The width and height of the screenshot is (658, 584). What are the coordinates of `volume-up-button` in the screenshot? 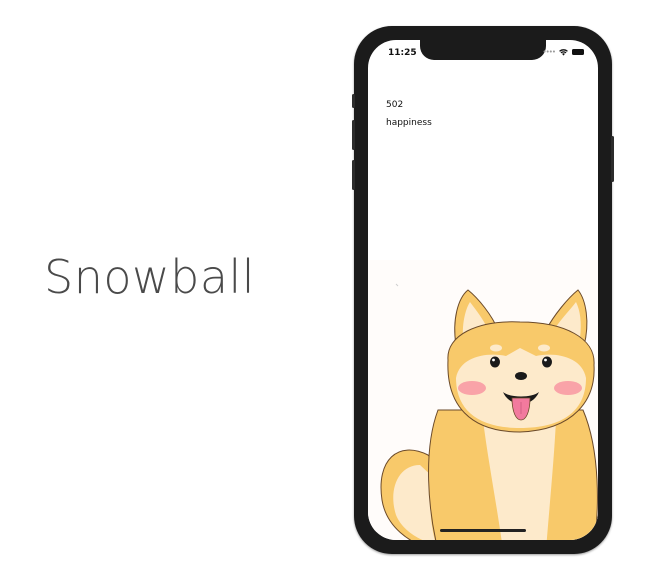 It's located at (353, 135).